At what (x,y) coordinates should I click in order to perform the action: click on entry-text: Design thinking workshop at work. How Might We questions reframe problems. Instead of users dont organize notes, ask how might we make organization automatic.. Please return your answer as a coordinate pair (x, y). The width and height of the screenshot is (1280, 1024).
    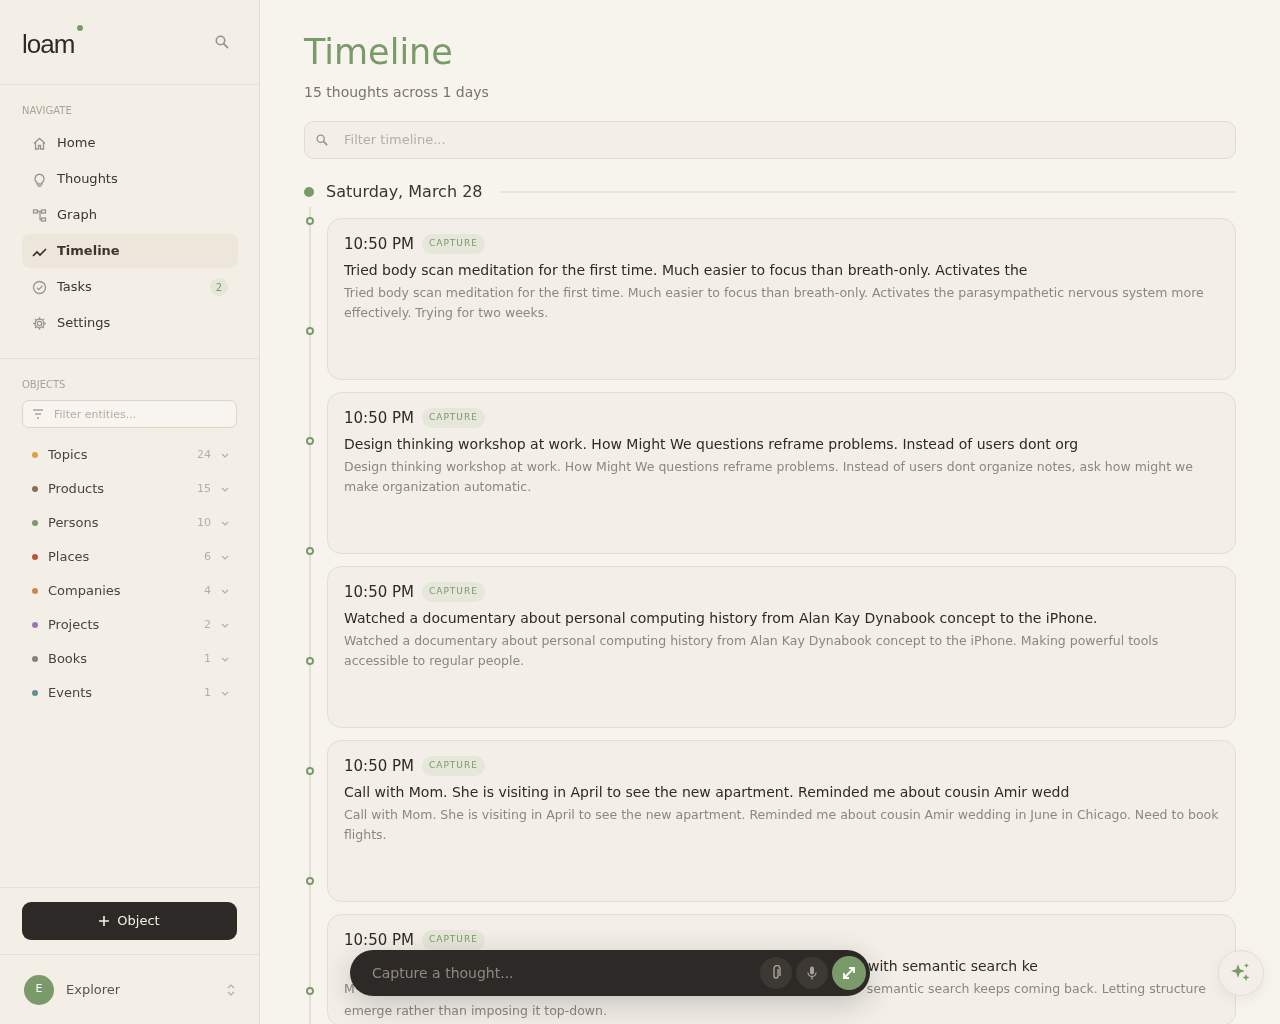
    Looking at the image, I should click on (769, 477).